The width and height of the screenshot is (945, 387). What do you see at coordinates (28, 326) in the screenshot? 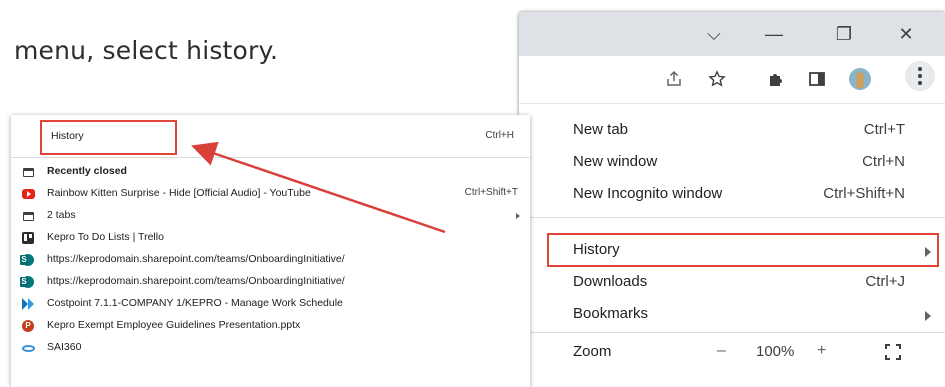
I see `powerpoint-icon: P` at bounding box center [28, 326].